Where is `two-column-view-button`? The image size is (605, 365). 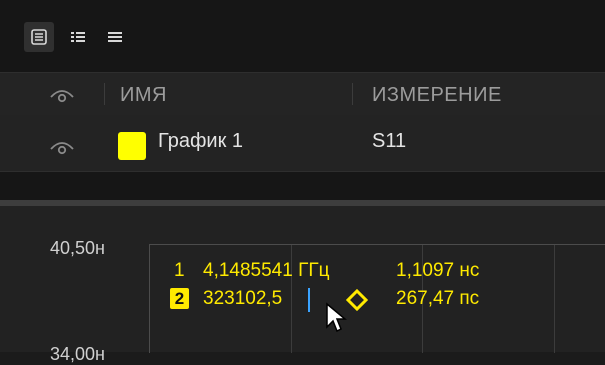
two-column-view-button is located at coordinates (78, 37).